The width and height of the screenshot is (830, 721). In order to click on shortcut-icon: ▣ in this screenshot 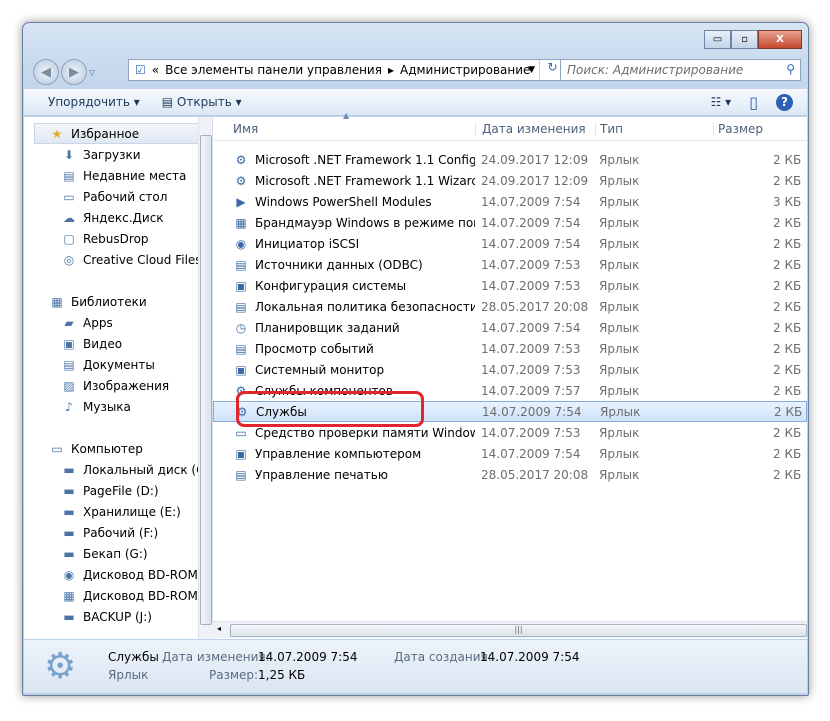, I will do `click(241, 453)`.